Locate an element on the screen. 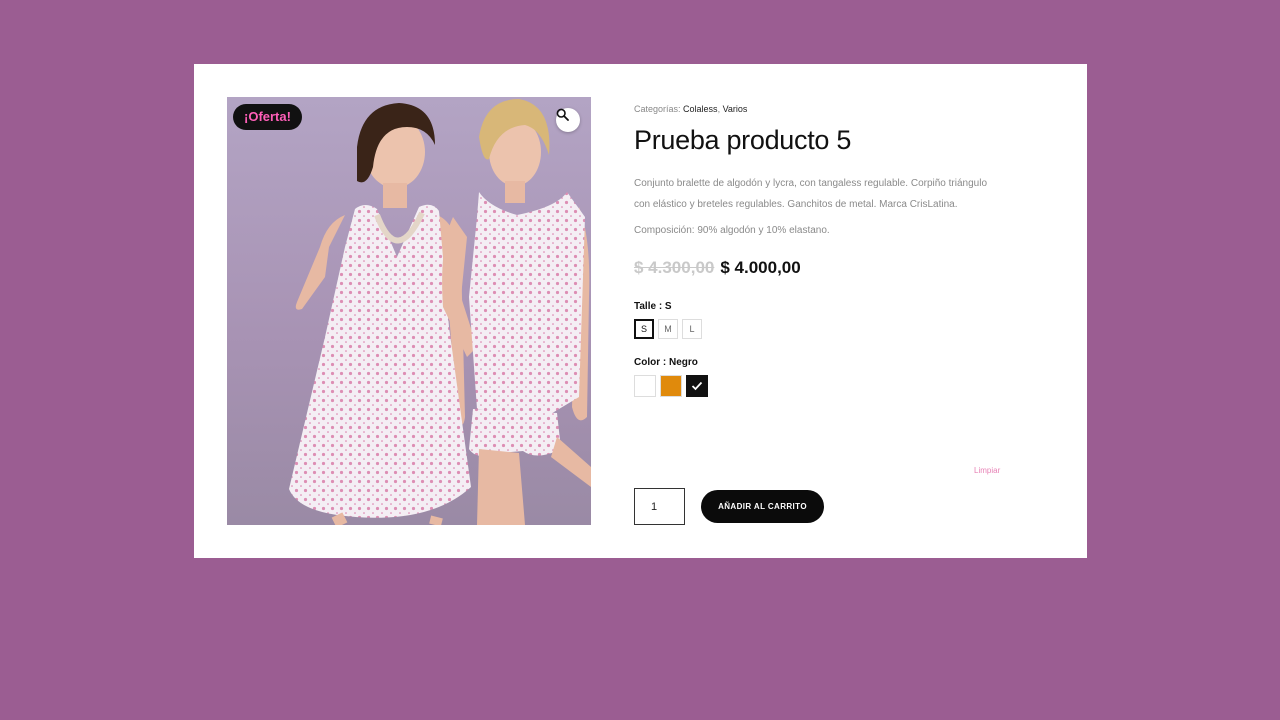  add-to-cart-form: AÑADIR AL CARRITO is located at coordinates (729, 506).